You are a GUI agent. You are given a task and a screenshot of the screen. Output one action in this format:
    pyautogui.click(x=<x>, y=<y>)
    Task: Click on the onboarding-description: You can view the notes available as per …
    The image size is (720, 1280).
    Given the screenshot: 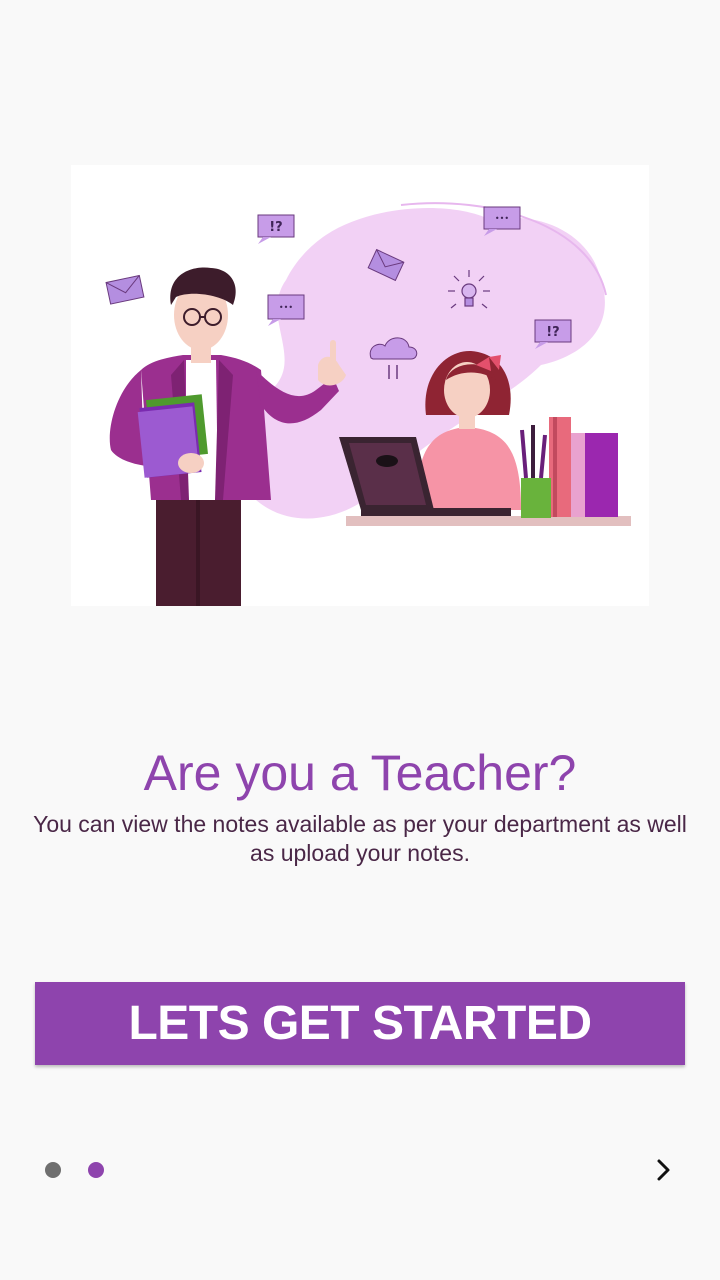 What is the action you would take?
    pyautogui.click(x=360, y=838)
    